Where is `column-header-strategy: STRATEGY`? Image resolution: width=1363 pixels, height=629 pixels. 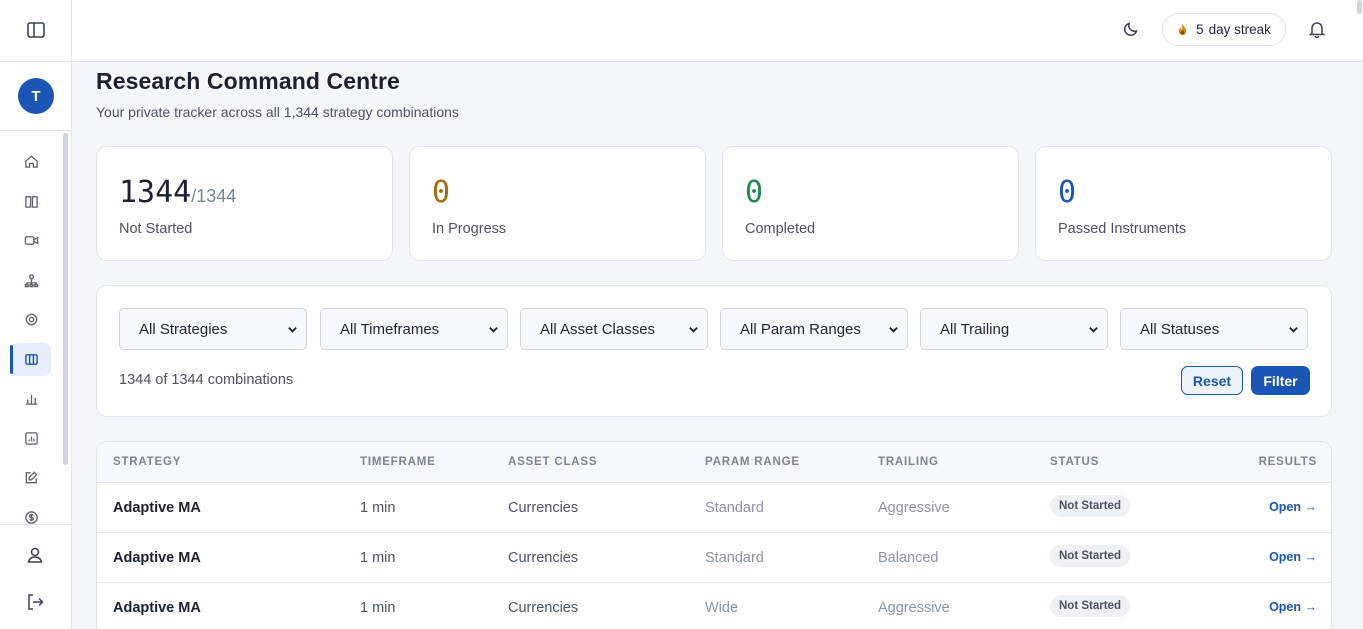
column-header-strategy: STRATEGY is located at coordinates (147, 462).